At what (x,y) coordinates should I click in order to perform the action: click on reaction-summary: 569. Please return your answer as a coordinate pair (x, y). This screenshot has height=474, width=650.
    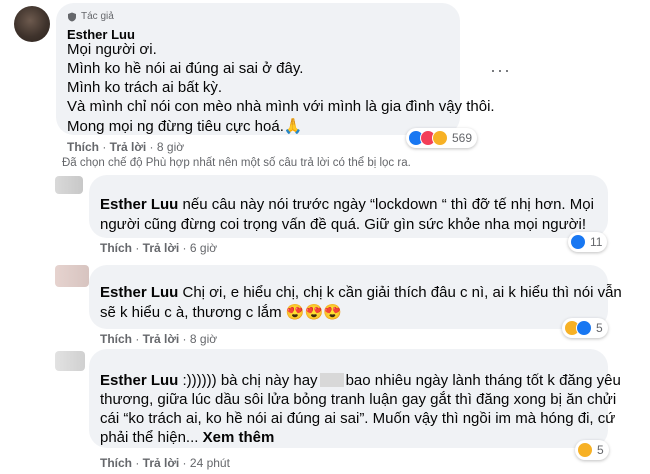
    Looking at the image, I should click on (442, 138).